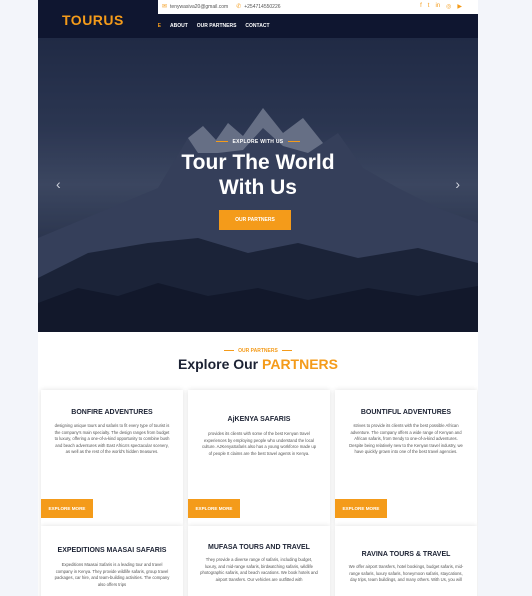 The width and height of the screenshot is (532, 596). I want to click on logo-block: TOURUS, so click(98, 19).